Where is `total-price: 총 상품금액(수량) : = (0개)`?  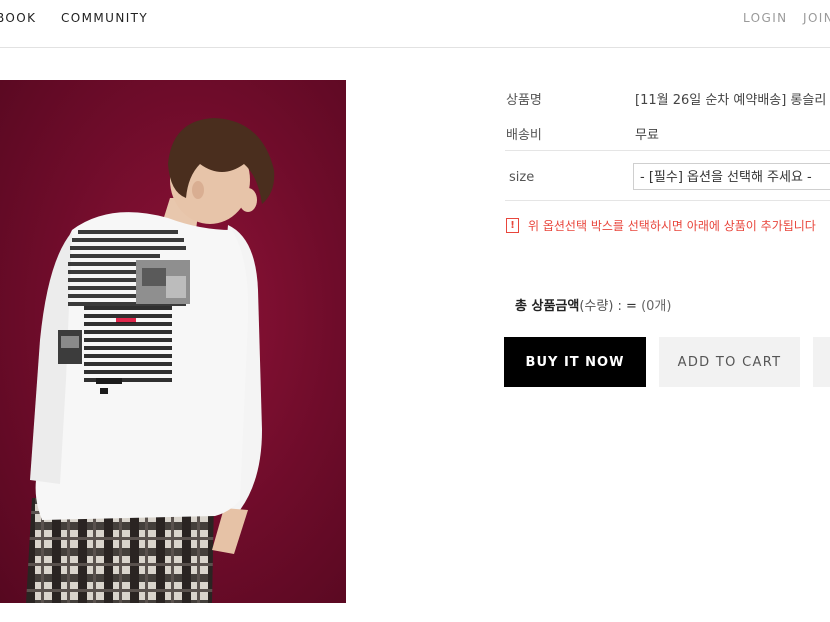 total-price: 총 상품금액(수량) : = (0개) is located at coordinates (593, 304).